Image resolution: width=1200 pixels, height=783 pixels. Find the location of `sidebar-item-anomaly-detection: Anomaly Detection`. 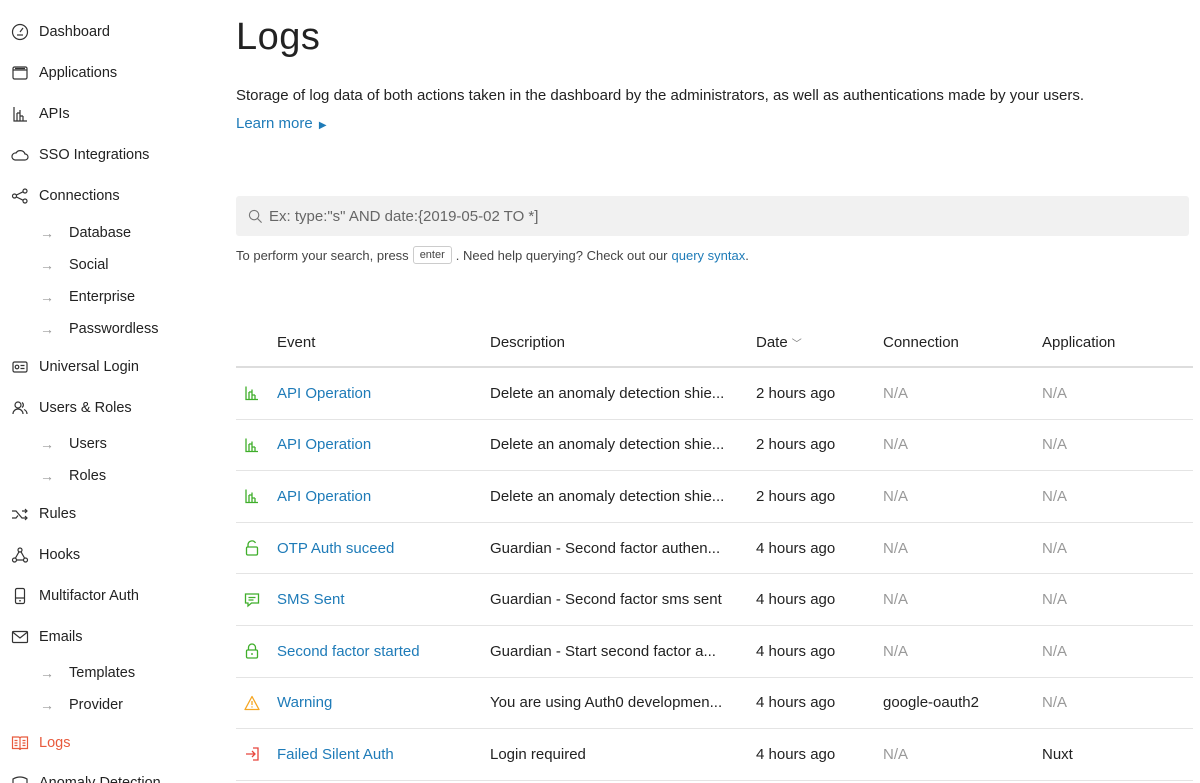

sidebar-item-anomaly-detection: Anomaly Detection is located at coordinates (80, 777).